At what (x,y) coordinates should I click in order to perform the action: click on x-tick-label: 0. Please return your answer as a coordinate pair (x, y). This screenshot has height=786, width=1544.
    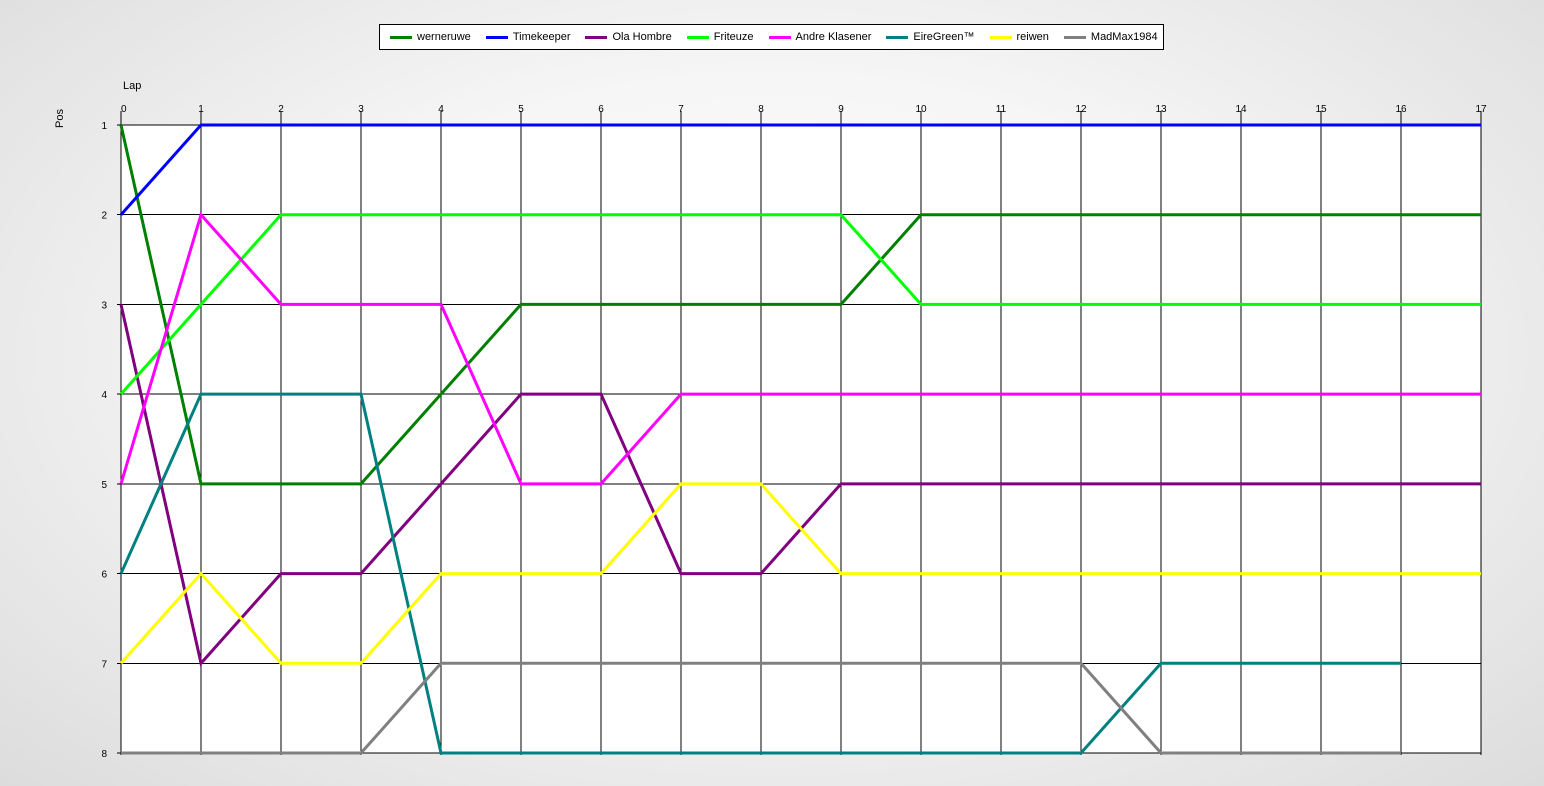
    Looking at the image, I should click on (124, 109).